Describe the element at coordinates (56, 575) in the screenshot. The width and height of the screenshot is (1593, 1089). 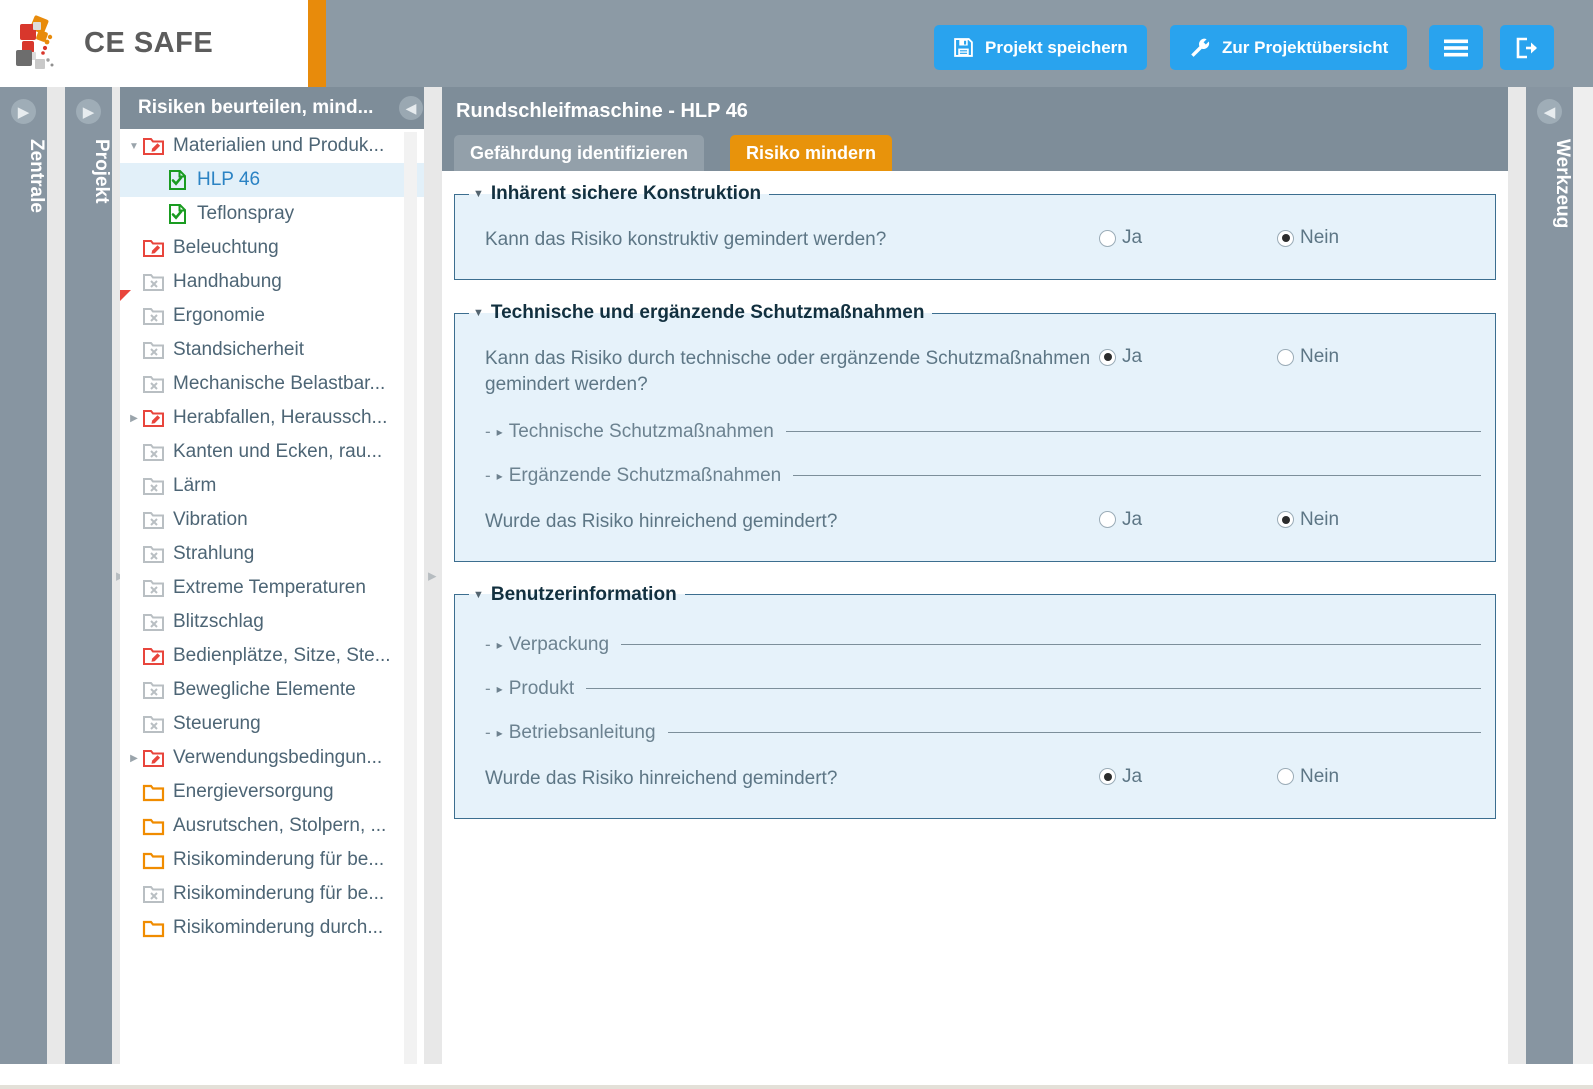
I see `splitter-zentrale` at that location.